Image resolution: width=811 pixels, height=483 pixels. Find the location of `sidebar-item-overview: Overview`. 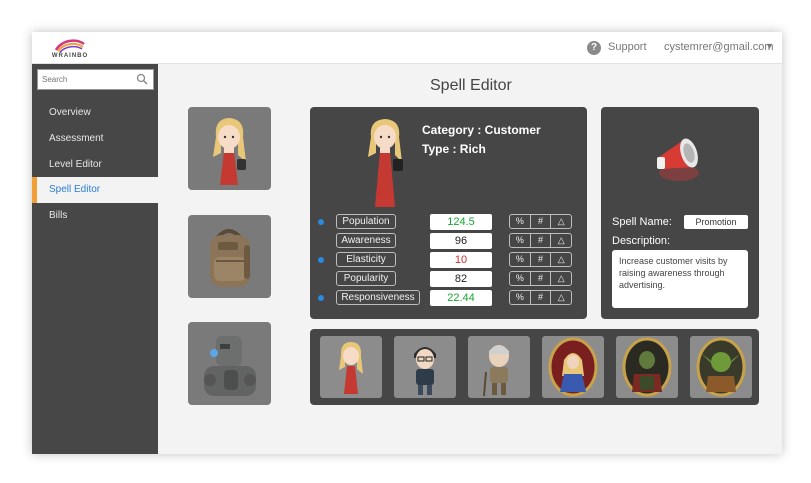

sidebar-item-overview: Overview is located at coordinates (95, 113).